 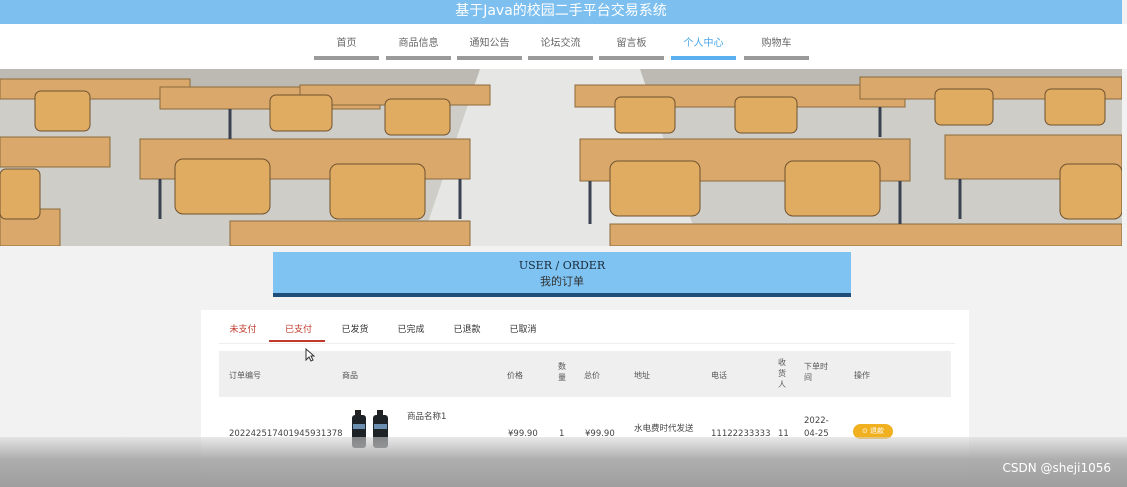 What do you see at coordinates (562, 366) in the screenshot?
I see `th-quantity-line1: 数` at bounding box center [562, 366].